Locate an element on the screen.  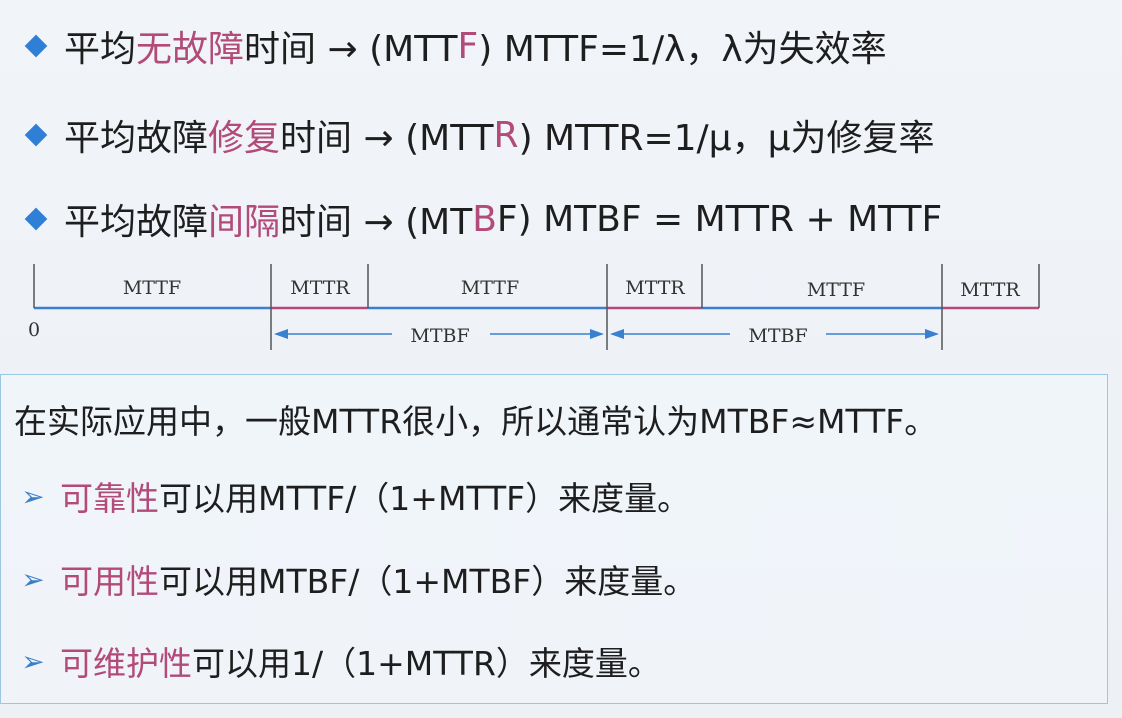
note-term: 可用性 is located at coordinates (109, 581).